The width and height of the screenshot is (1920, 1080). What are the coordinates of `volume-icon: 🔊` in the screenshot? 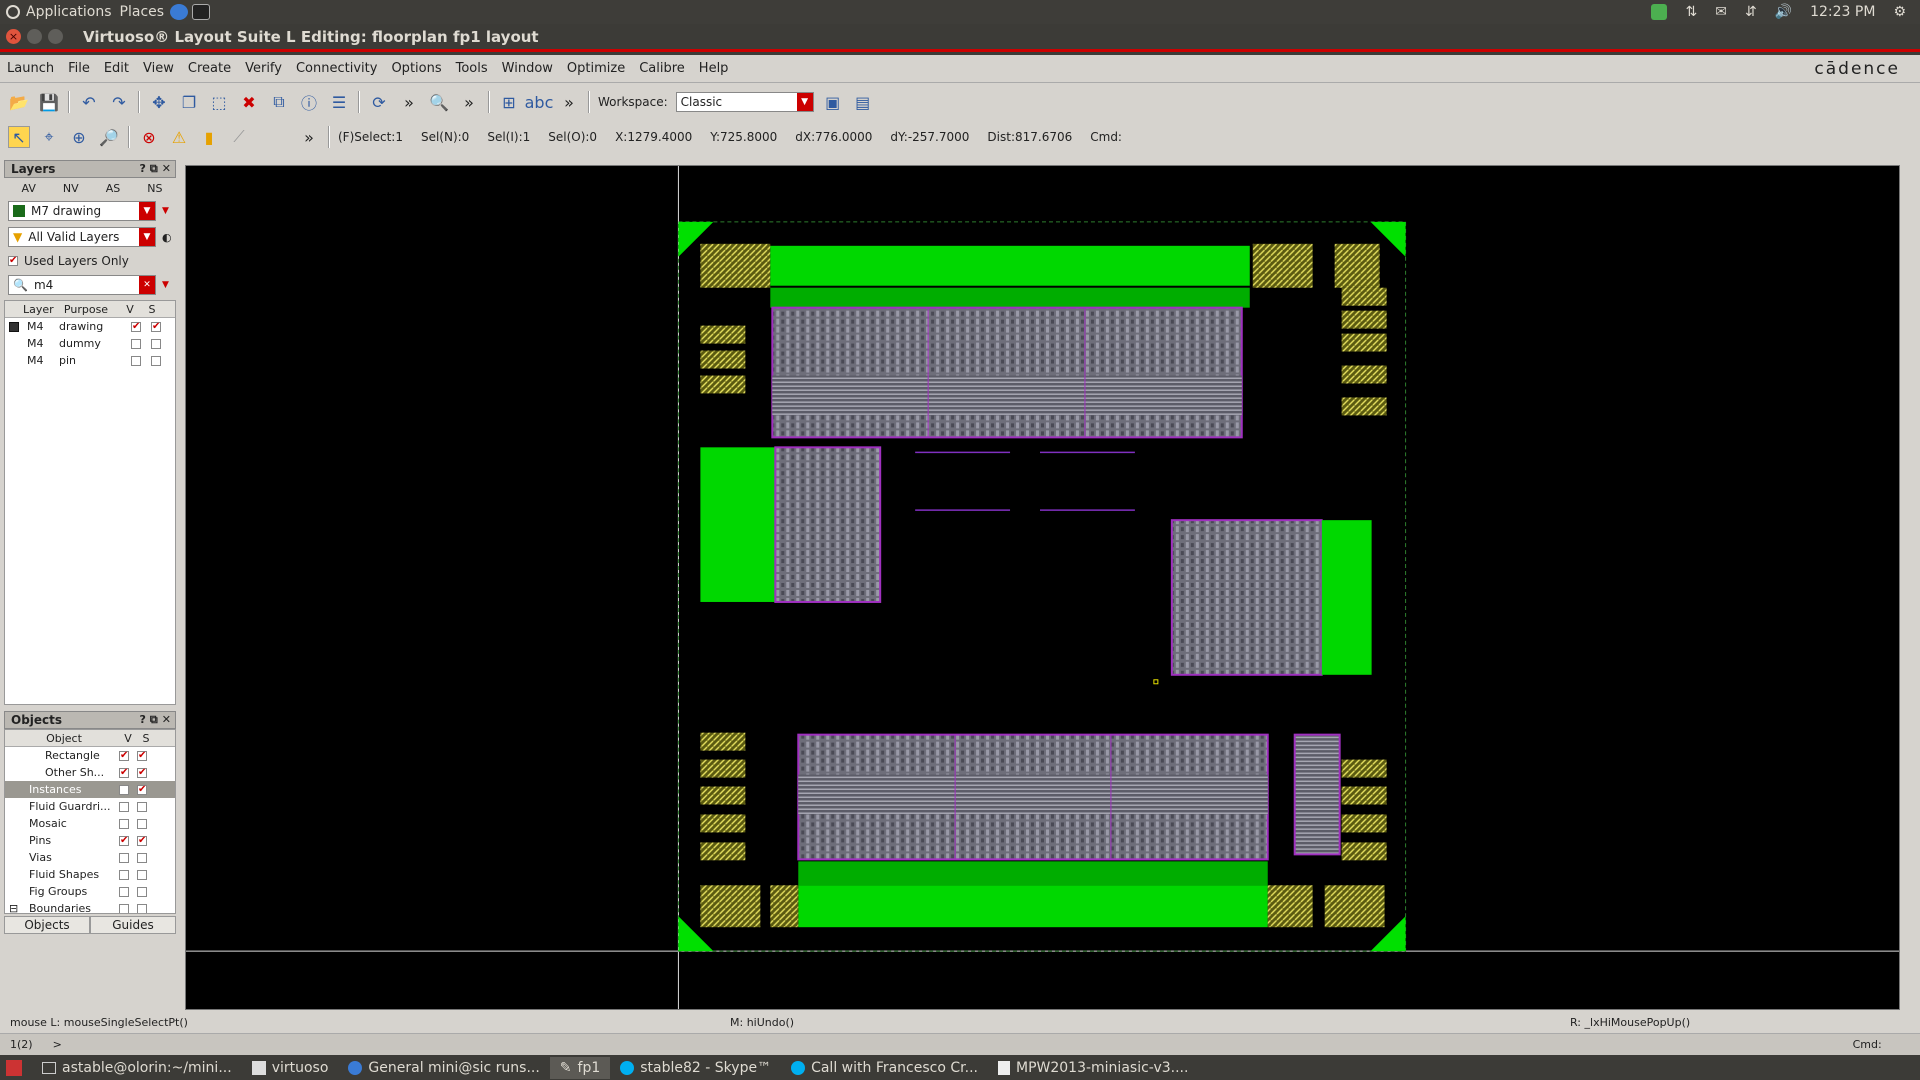 It's located at (1783, 12).